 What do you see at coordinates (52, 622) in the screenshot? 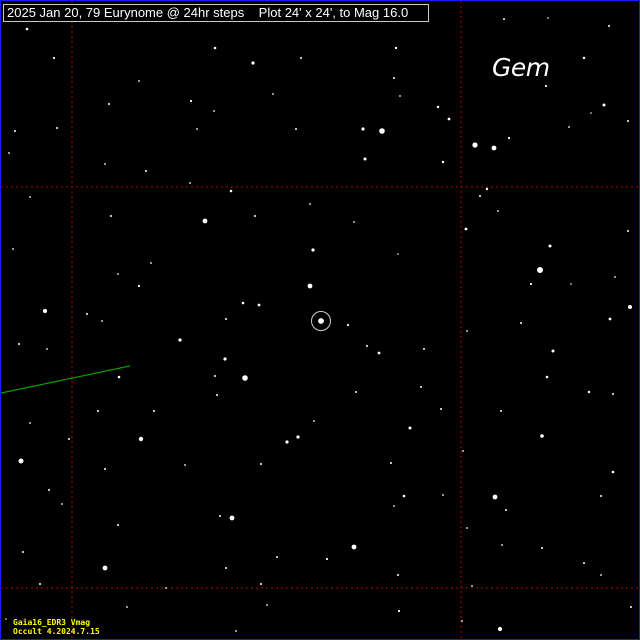
I see `catalog-label: Gaia16_EDR3 Vmag` at bounding box center [52, 622].